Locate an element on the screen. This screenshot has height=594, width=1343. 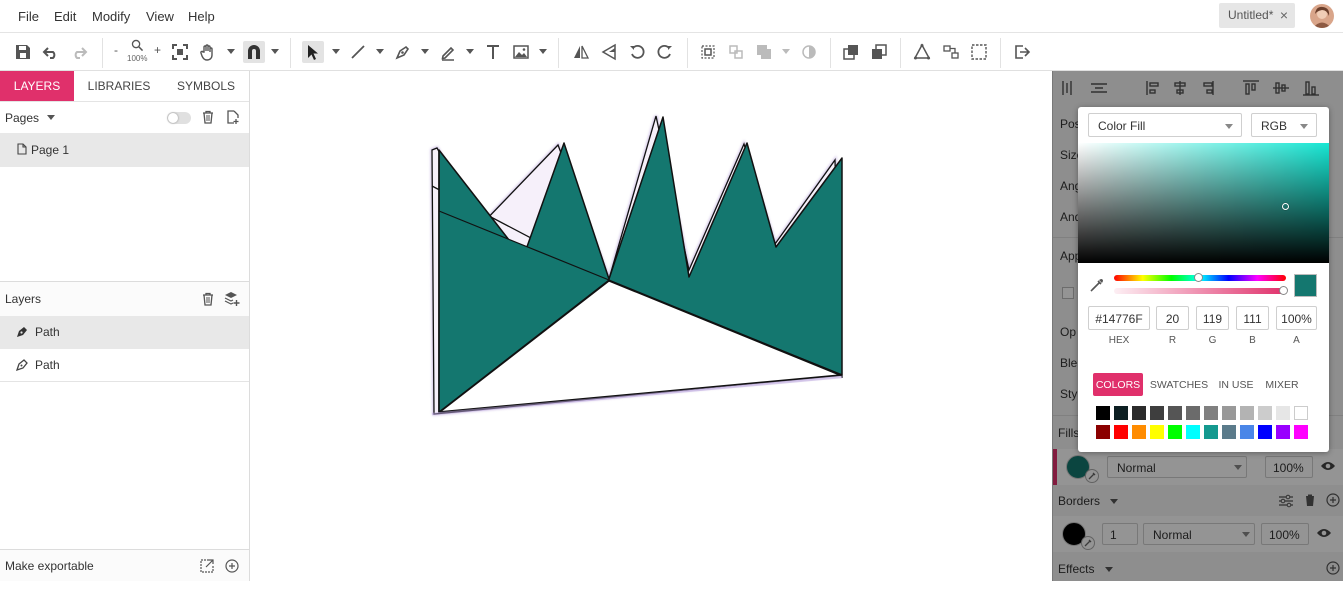
fill-type-select: Color Fill is located at coordinates (1165, 125).